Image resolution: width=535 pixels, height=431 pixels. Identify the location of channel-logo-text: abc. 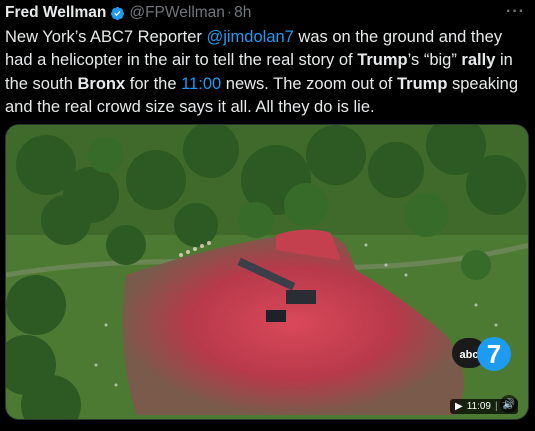
(469, 355).